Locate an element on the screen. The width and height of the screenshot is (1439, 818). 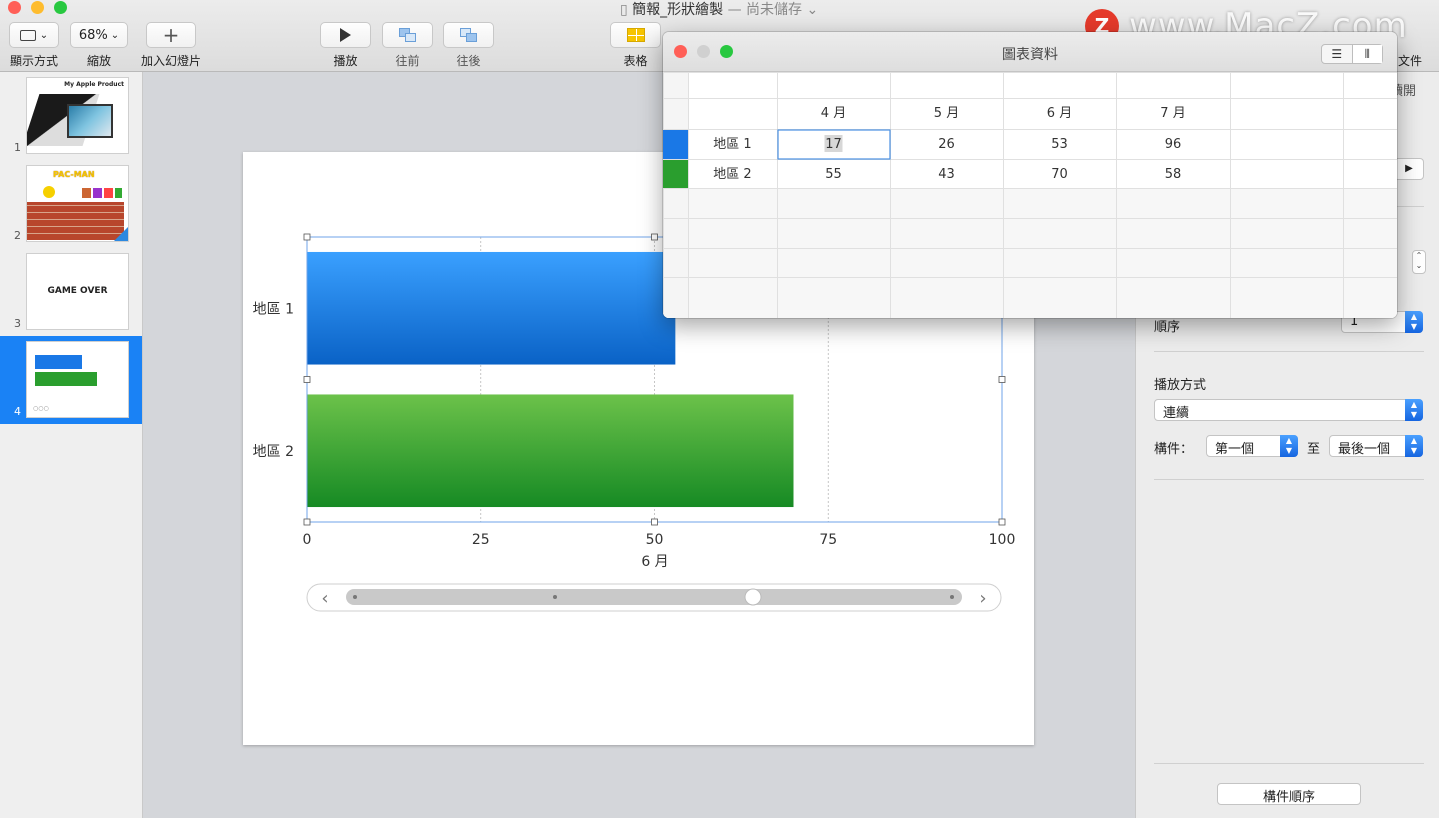
layers-front-icon is located at coordinates (468, 35).